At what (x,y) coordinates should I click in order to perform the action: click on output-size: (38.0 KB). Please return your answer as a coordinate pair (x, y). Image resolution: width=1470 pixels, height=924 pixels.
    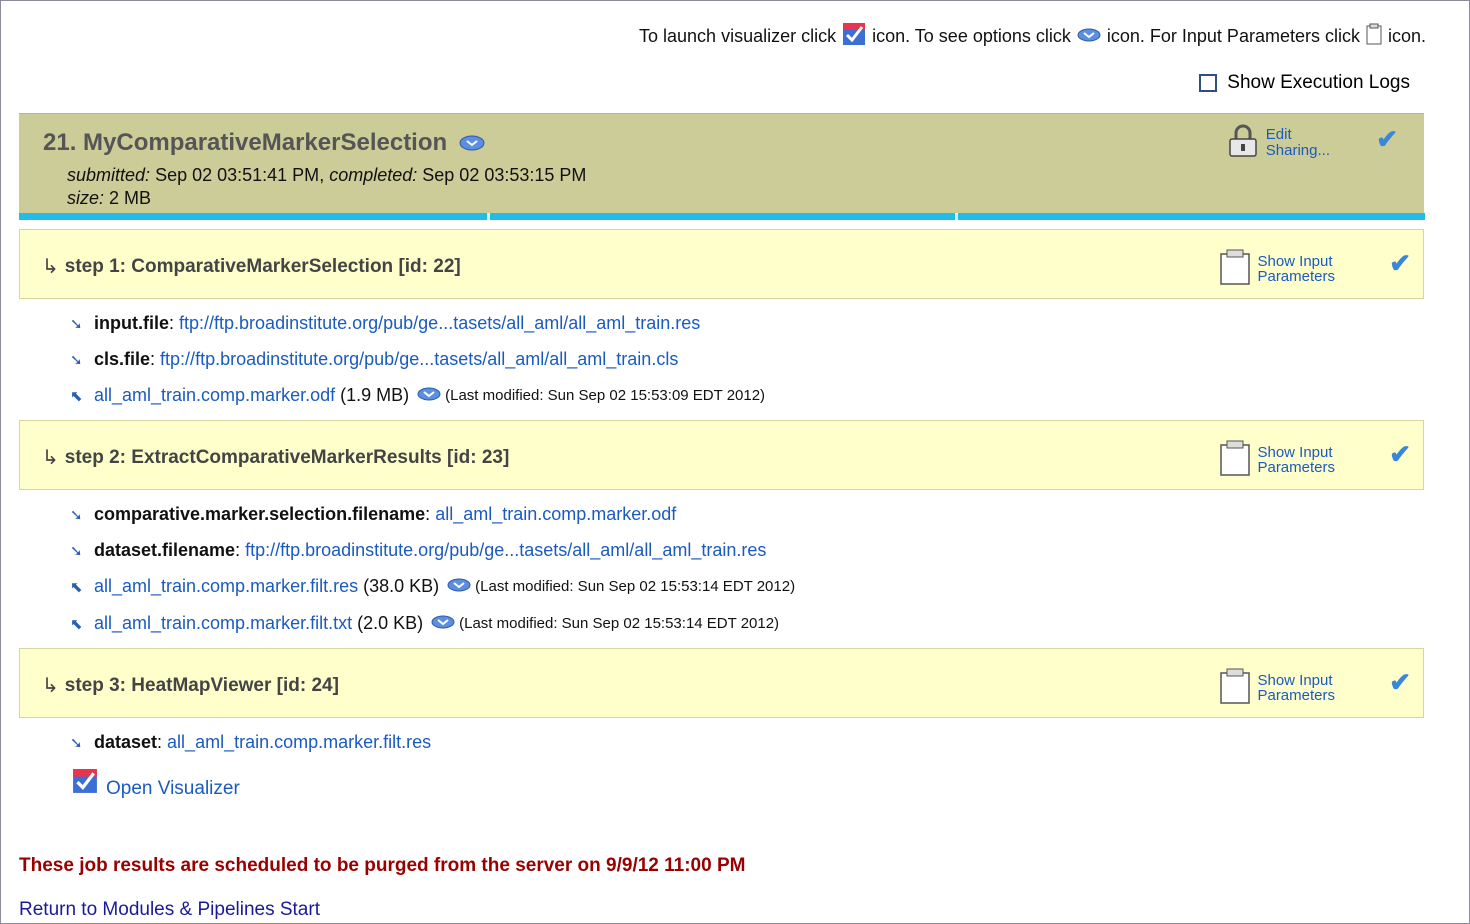
    Looking at the image, I should click on (401, 586).